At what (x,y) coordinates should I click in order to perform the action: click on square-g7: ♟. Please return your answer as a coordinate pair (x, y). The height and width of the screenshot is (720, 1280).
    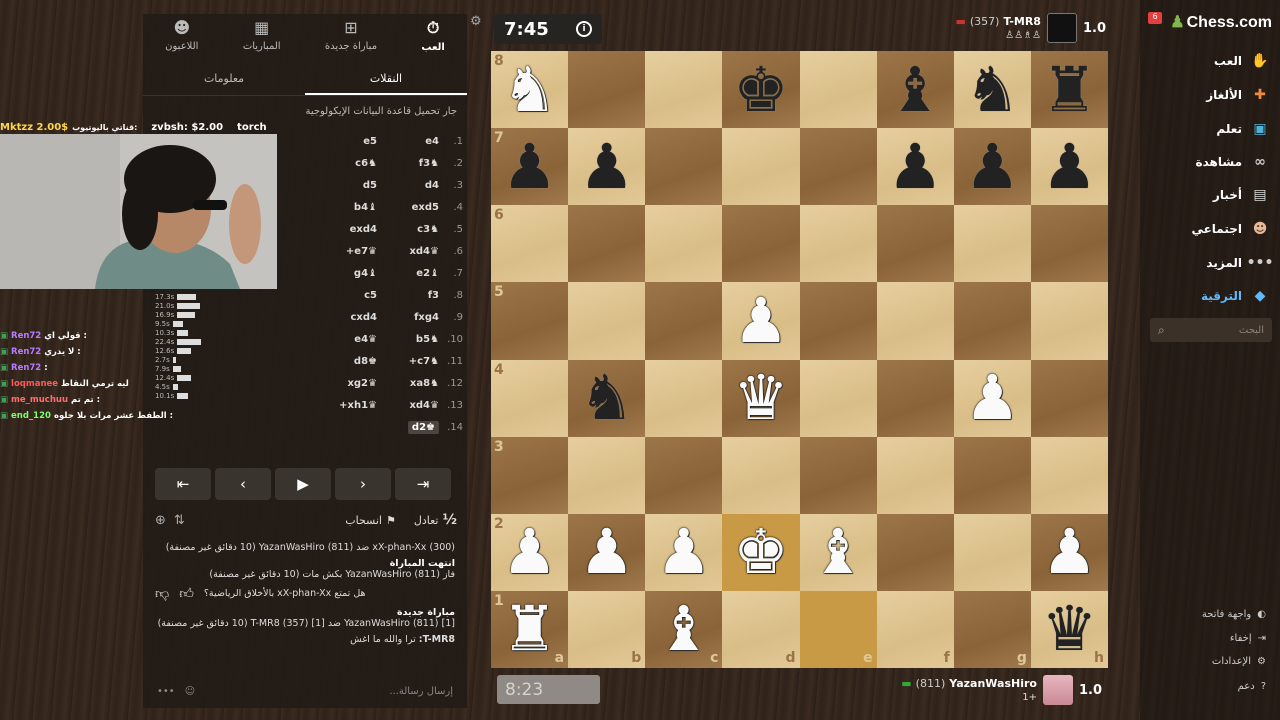
    Looking at the image, I should click on (992, 167).